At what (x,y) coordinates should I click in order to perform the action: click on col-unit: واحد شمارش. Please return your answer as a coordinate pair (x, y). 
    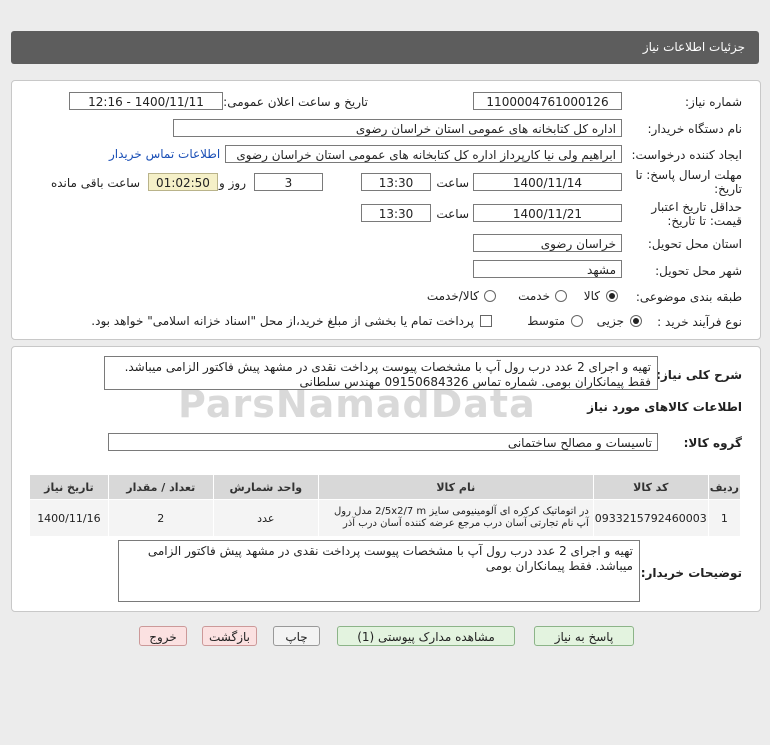
    Looking at the image, I should click on (265, 487).